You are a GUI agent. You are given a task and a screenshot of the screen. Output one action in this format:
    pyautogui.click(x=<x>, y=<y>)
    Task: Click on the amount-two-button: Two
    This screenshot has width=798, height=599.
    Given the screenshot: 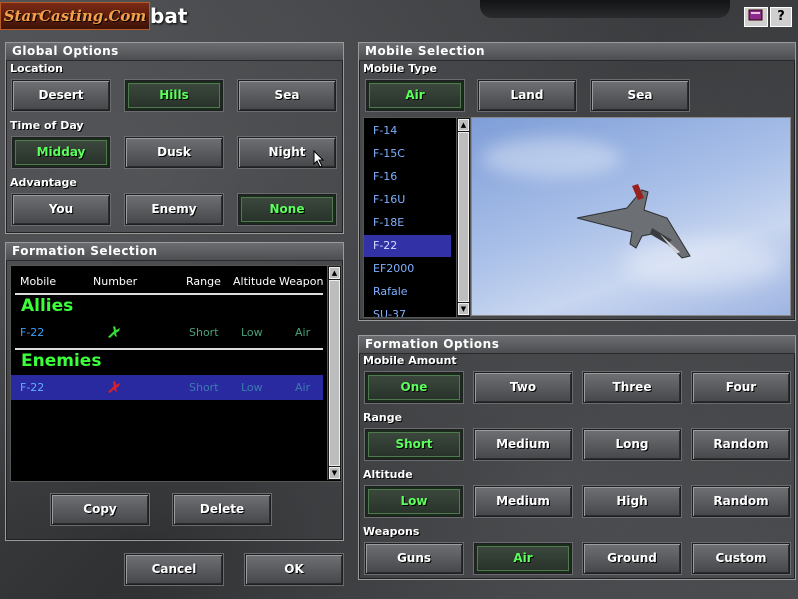 What is the action you would take?
    pyautogui.click(x=523, y=387)
    